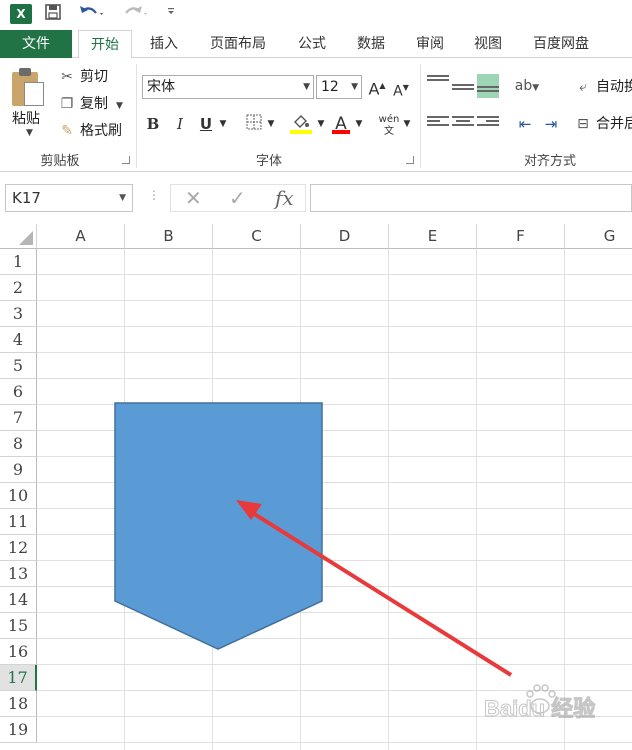 The width and height of the screenshot is (632, 750). I want to click on more-icon: ⋮, so click(154, 195).